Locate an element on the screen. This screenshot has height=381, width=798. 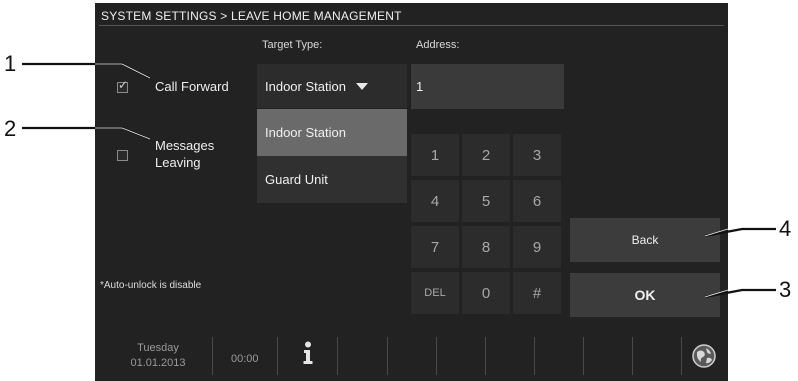
key-del: DEL is located at coordinates (435, 293).